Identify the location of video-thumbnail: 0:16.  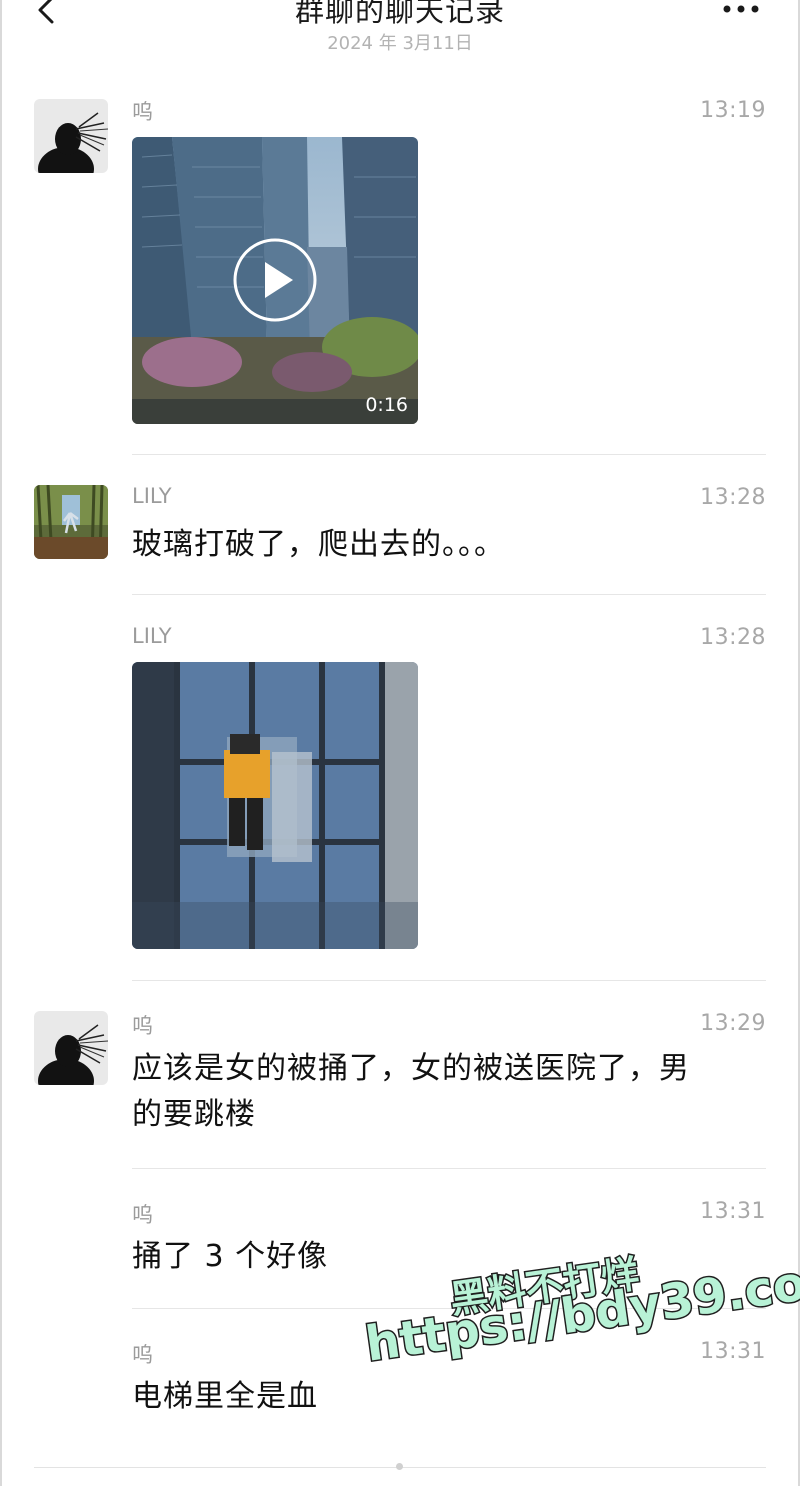
(275, 280).